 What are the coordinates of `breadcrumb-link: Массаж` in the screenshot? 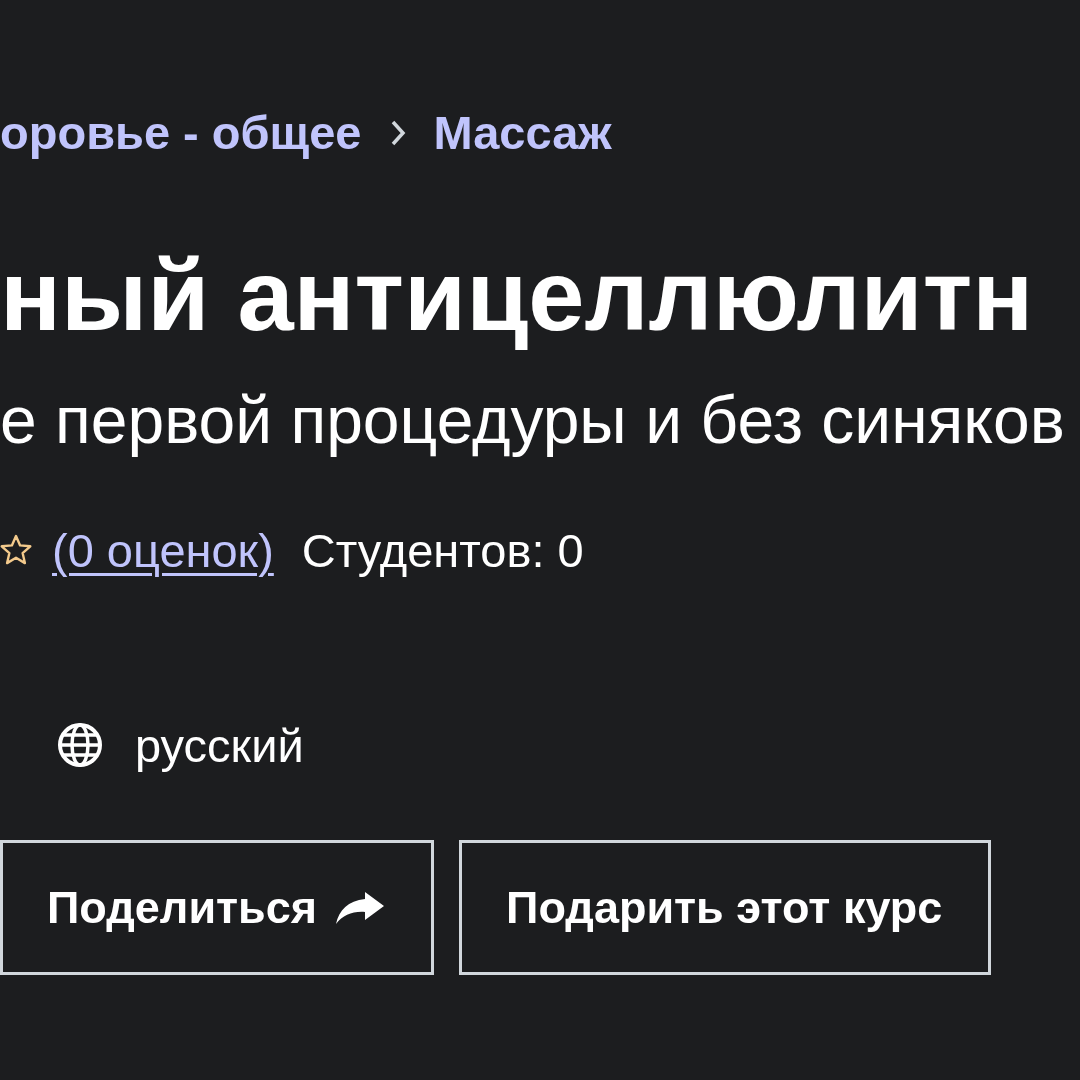 It's located at (522, 133).